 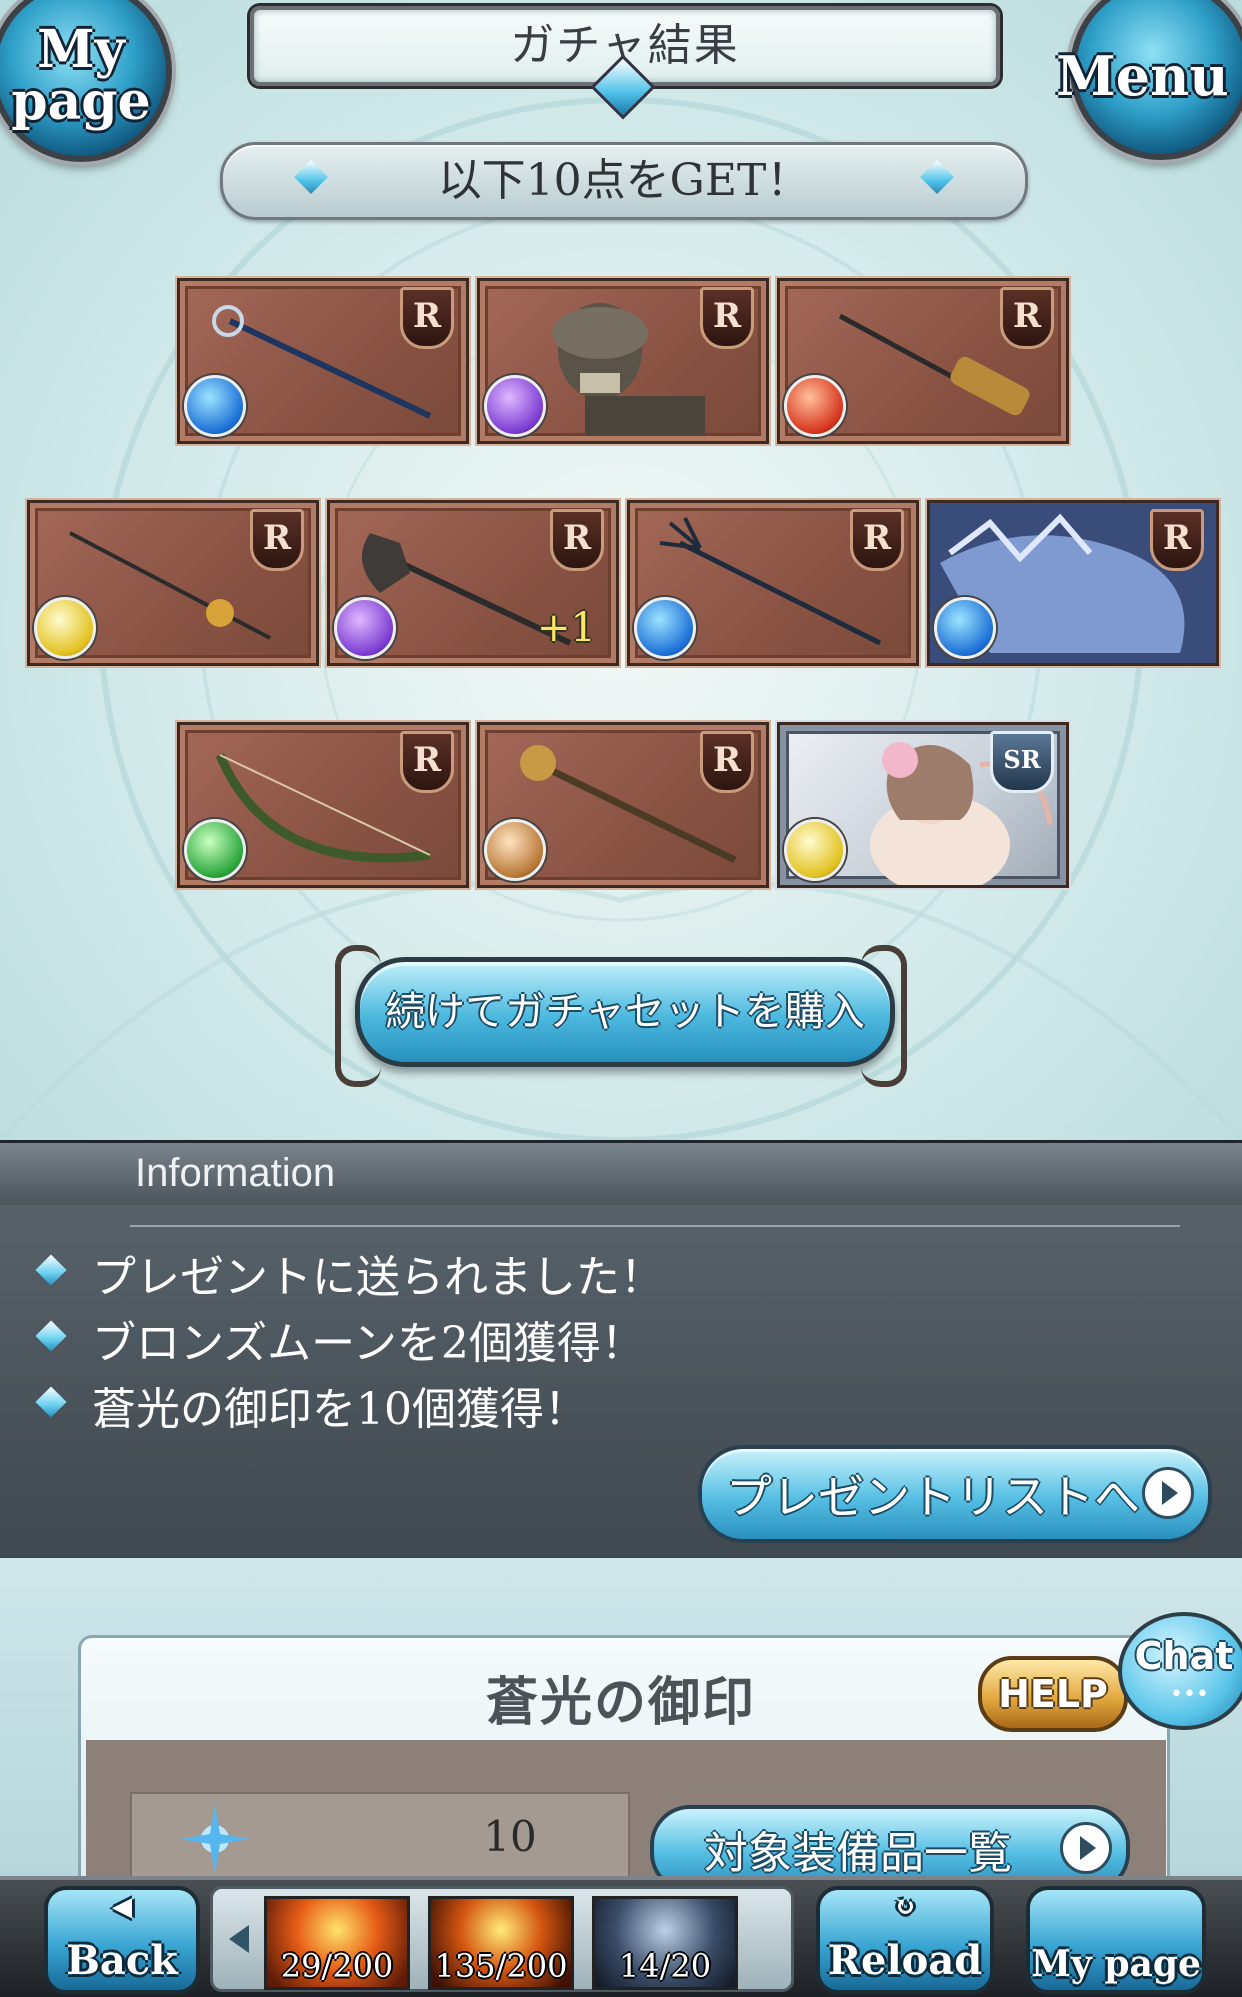 I want to click on ap-gauge: 29/200, so click(x=337, y=1943).